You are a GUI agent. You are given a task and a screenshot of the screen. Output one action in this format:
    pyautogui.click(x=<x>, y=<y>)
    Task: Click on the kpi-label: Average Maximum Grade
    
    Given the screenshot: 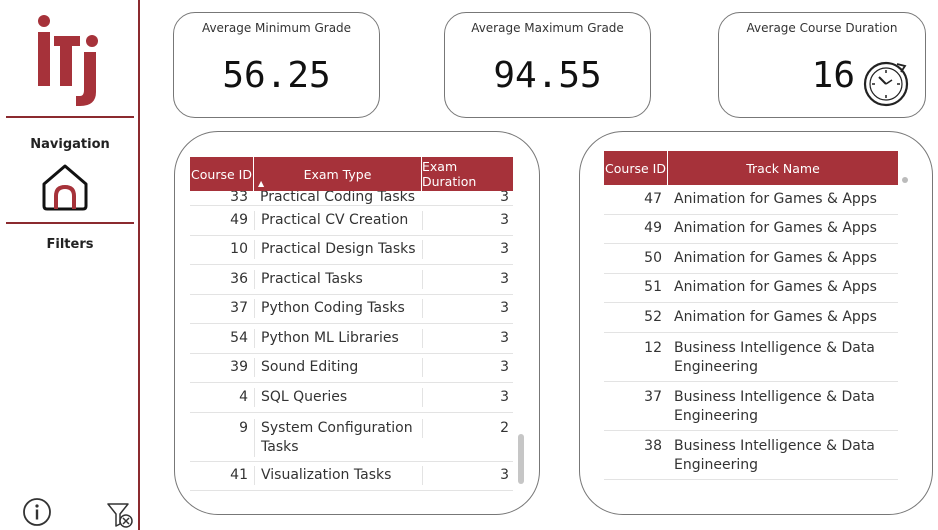 What is the action you would take?
    pyautogui.click(x=547, y=28)
    